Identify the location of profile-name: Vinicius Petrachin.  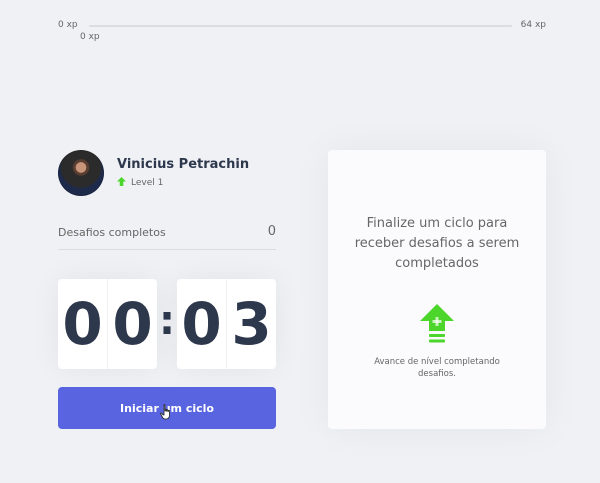
(183, 164).